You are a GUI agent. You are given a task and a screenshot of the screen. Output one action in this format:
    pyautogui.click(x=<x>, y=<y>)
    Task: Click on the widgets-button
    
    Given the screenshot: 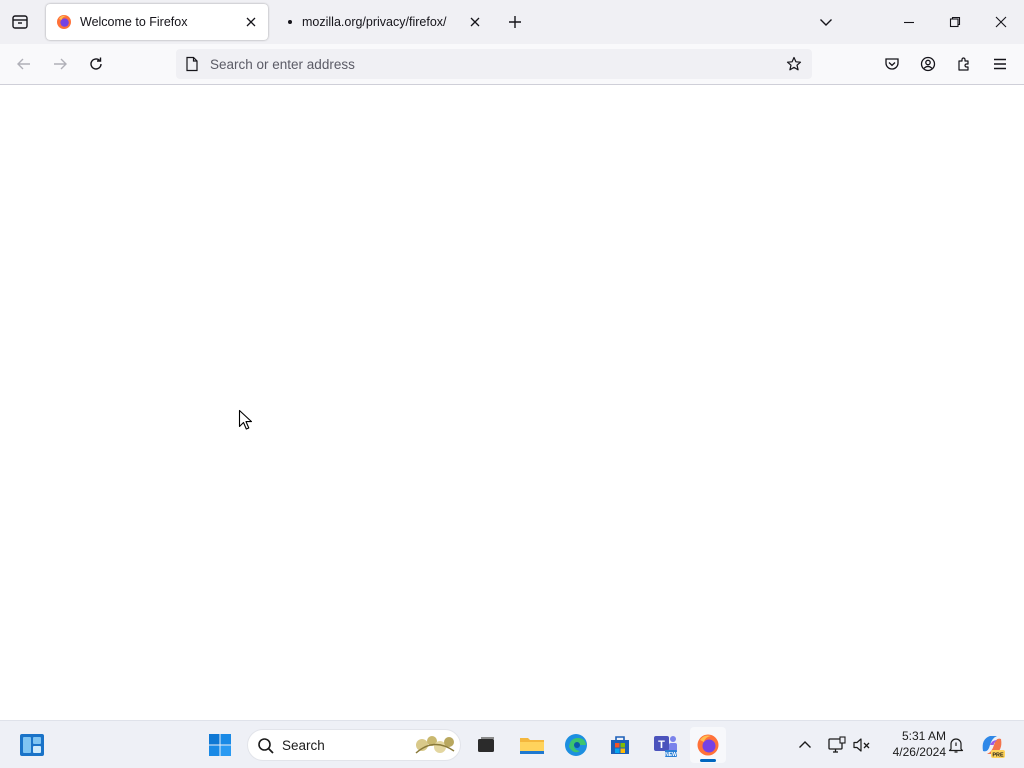 What is the action you would take?
    pyautogui.click(x=32, y=745)
    